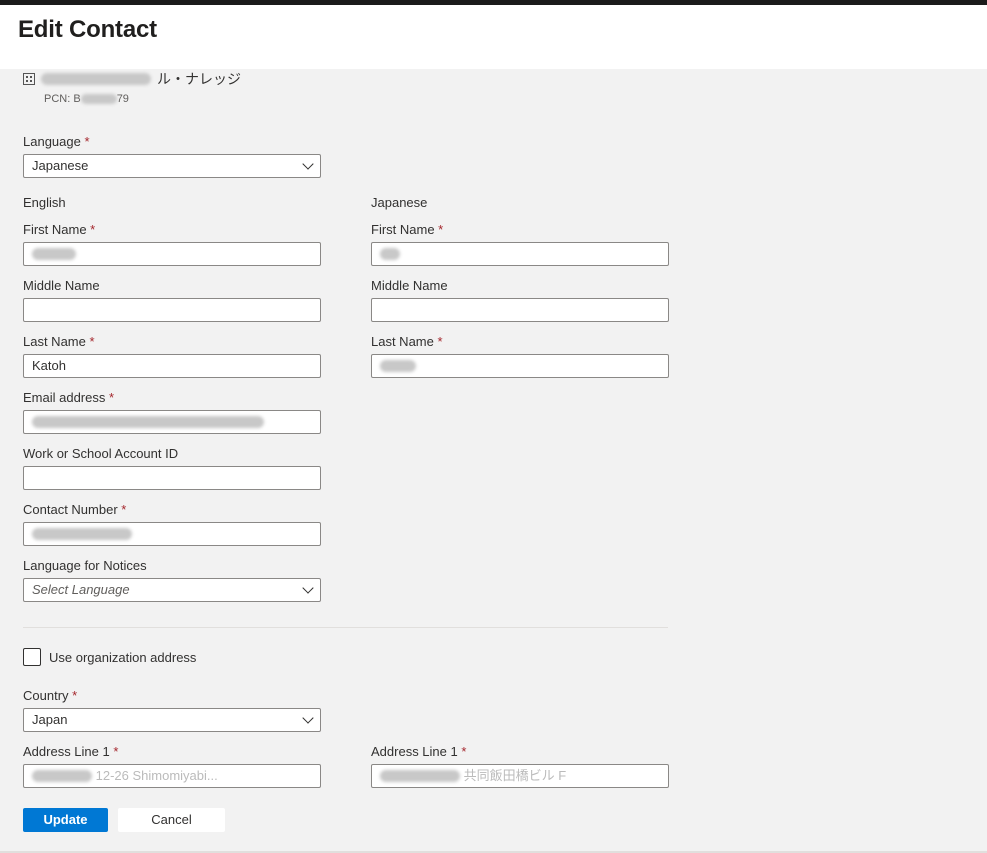 Image resolution: width=987 pixels, height=853 pixels. Describe the element at coordinates (520, 366) in the screenshot. I see `last-name-ja-input` at that location.